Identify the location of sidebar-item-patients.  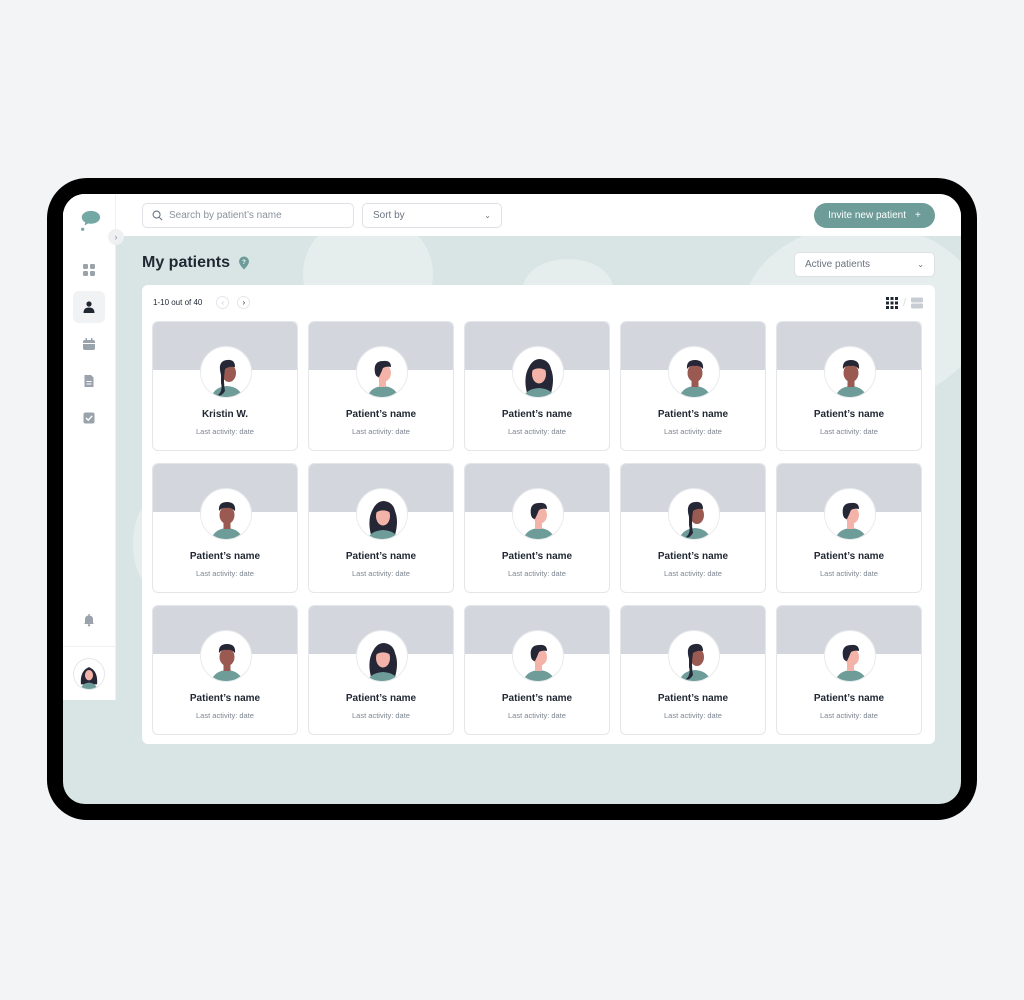
(89, 307).